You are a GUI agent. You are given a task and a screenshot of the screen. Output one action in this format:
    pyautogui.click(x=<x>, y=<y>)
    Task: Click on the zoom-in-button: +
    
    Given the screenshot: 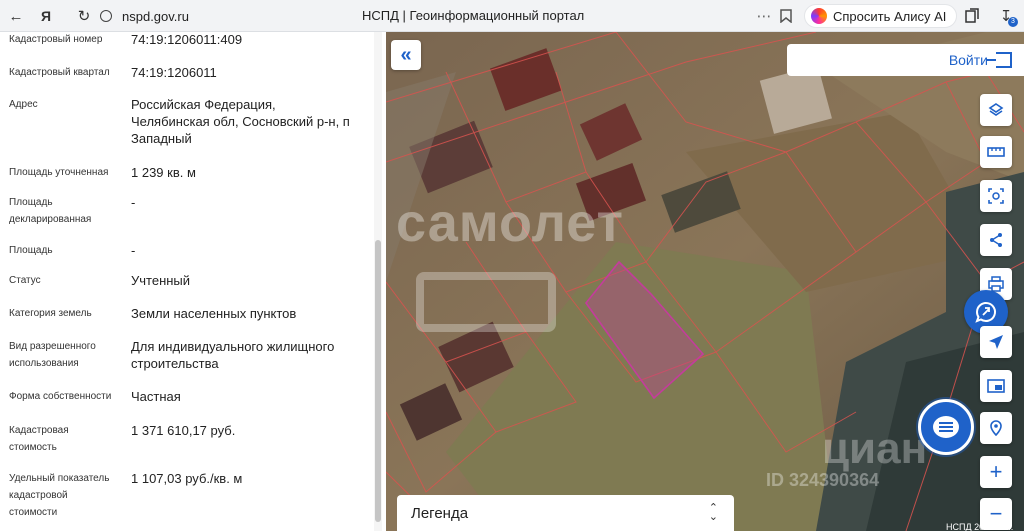 What is the action you would take?
    pyautogui.click(x=996, y=472)
    